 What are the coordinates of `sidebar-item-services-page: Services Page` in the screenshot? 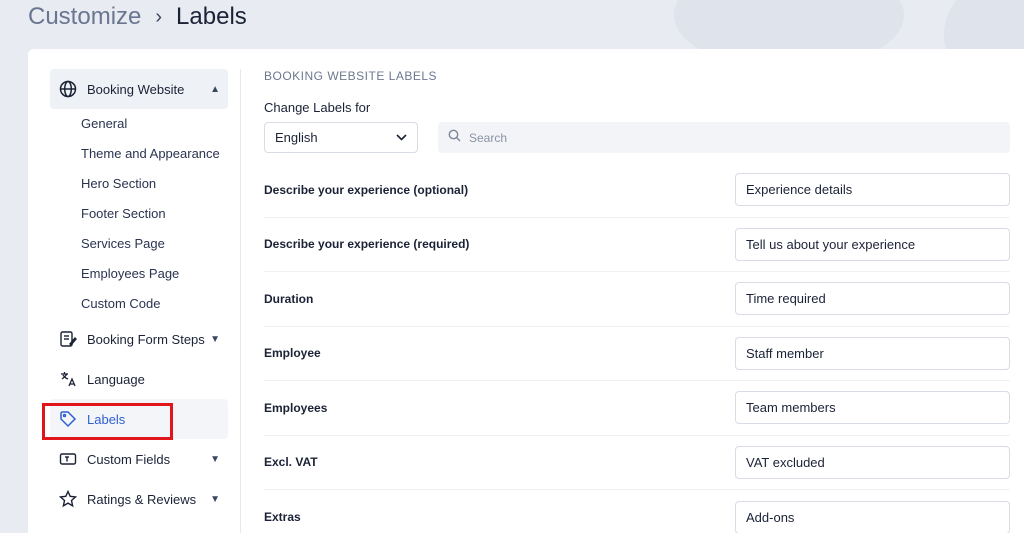 It's located at (154, 244).